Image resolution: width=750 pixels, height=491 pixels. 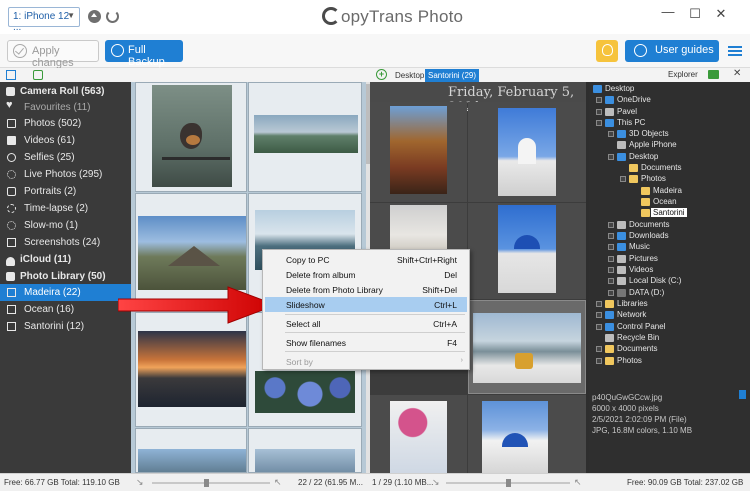 What do you see at coordinates (65, 174) in the screenshot?
I see `sidebar-item-live-photos: Live Photos (295)` at bounding box center [65, 174].